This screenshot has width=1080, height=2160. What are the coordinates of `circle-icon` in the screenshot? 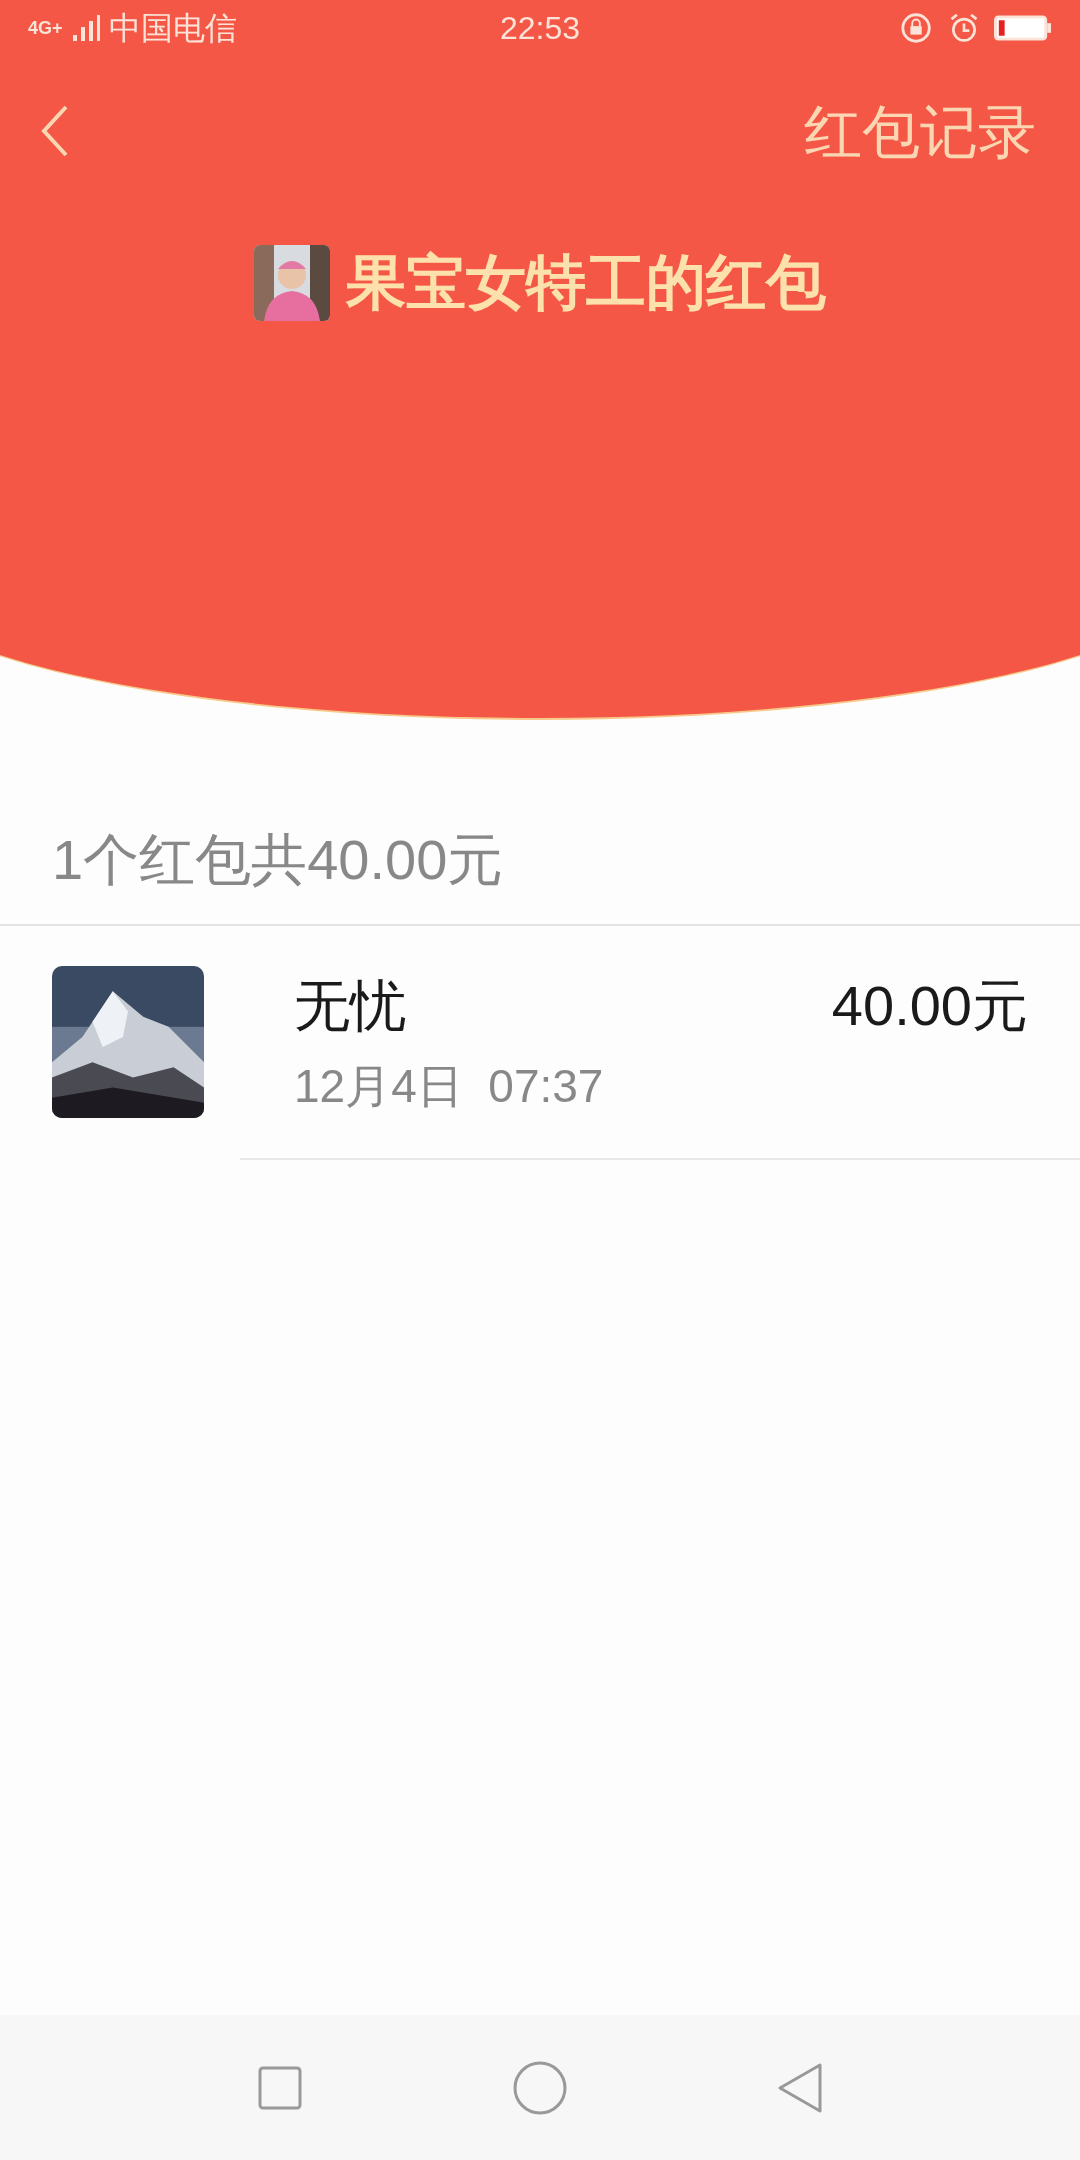 It's located at (540, 2087).